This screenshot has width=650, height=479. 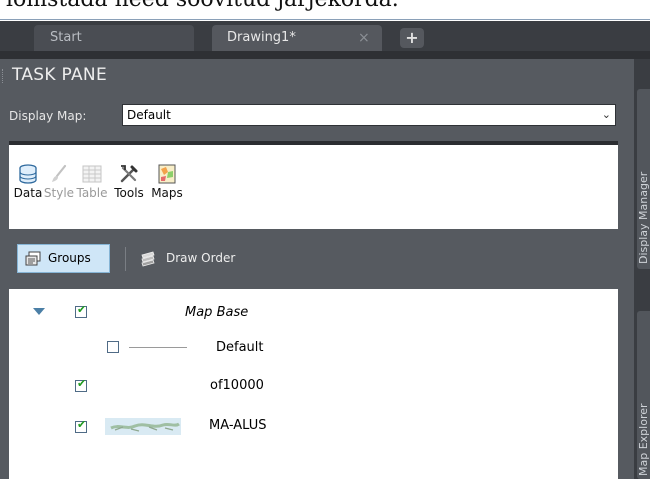 What do you see at coordinates (114, 38) in the screenshot?
I see `tab-start: Start` at bounding box center [114, 38].